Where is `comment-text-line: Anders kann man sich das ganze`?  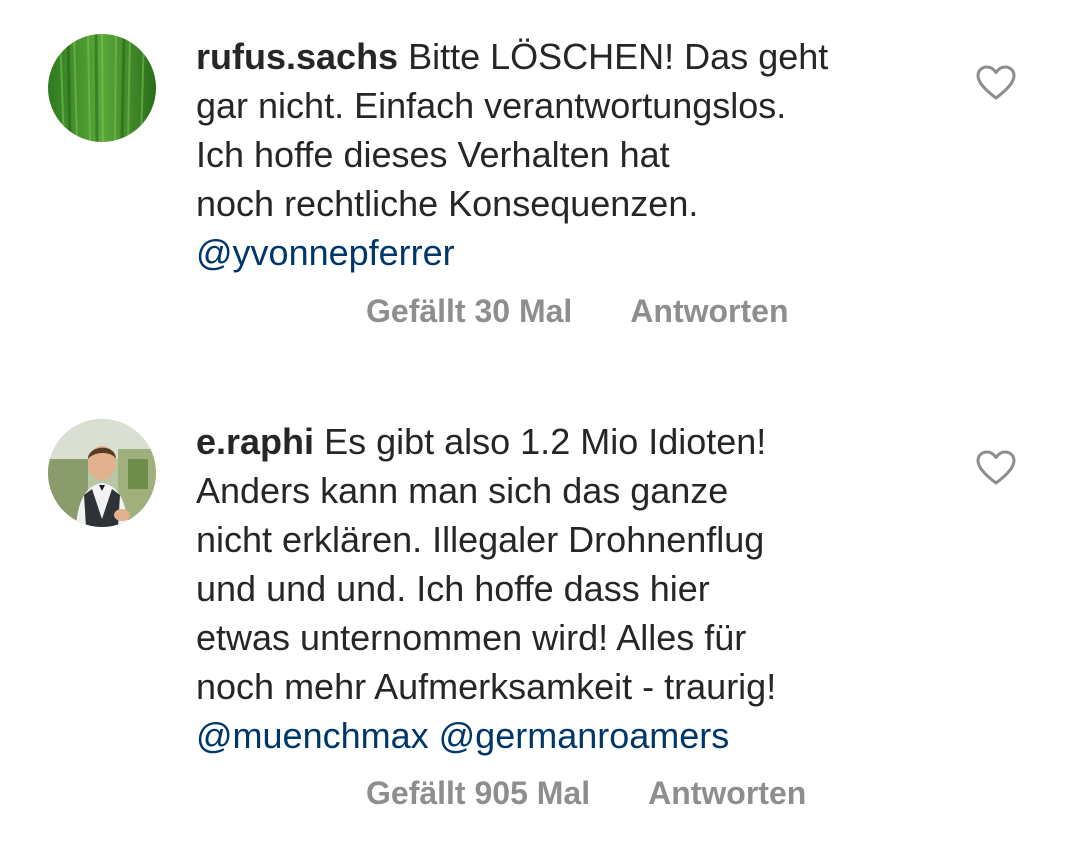
comment-text-line: Anders kann man sich das ganze is located at coordinates (462, 490).